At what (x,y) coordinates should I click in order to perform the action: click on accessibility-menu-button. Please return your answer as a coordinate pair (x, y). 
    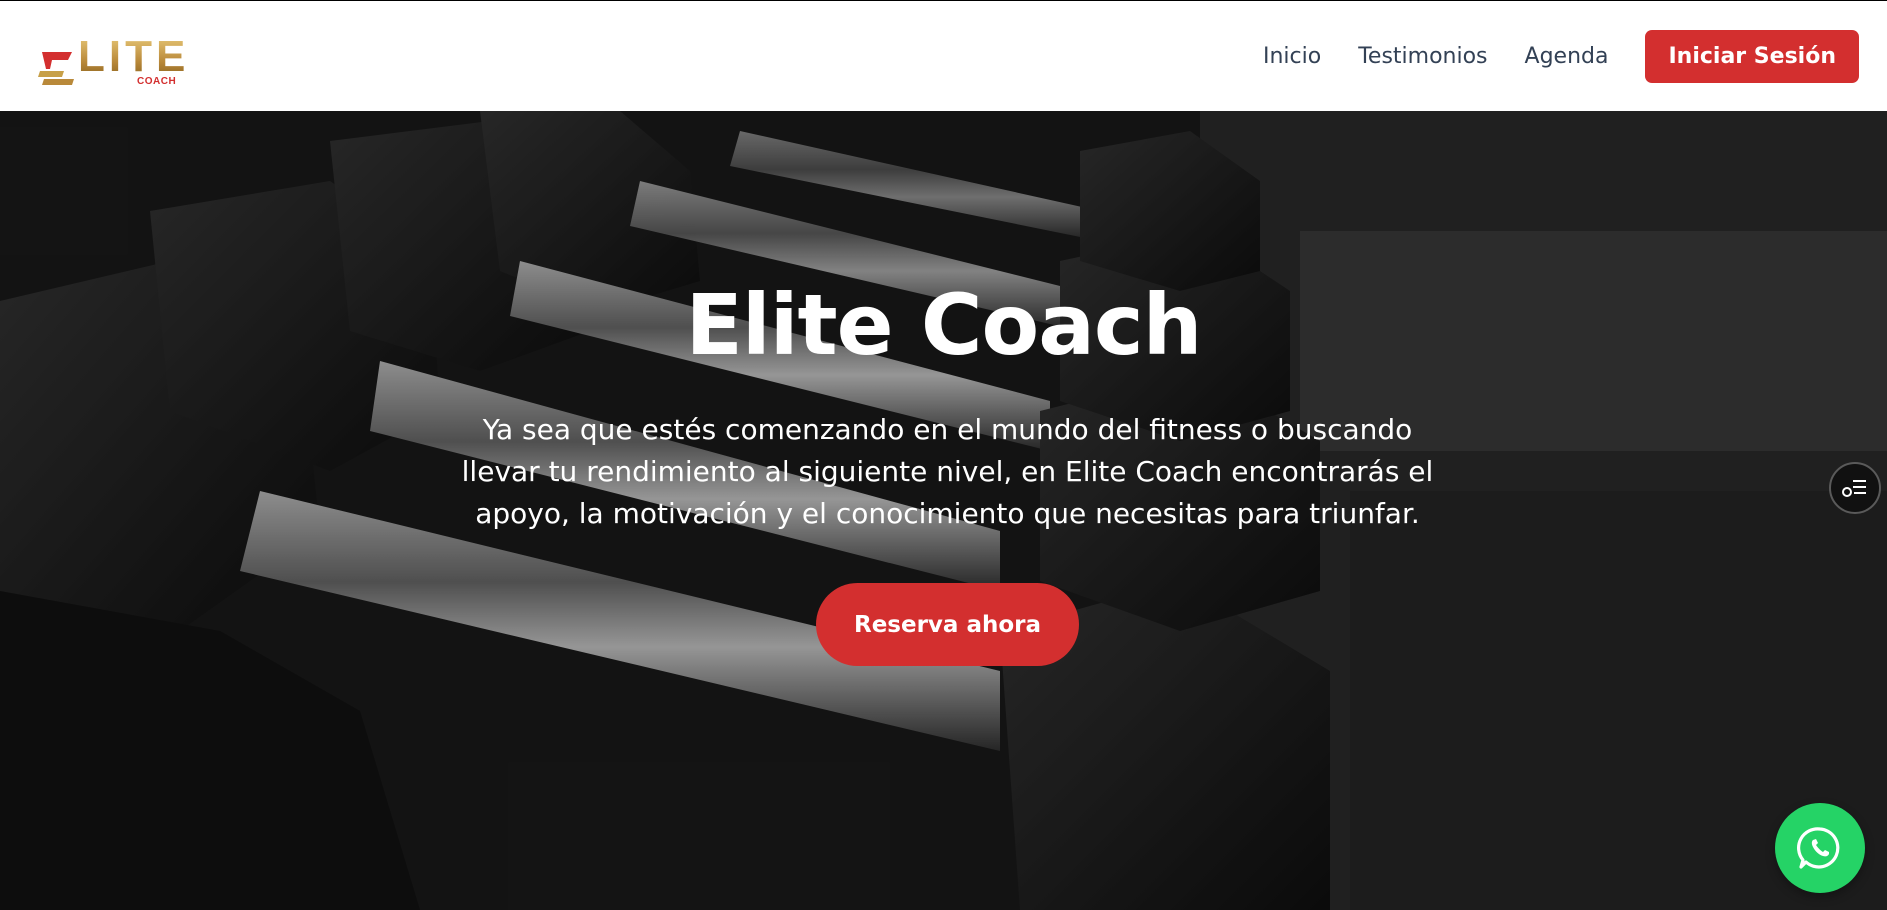
    Looking at the image, I should click on (1855, 488).